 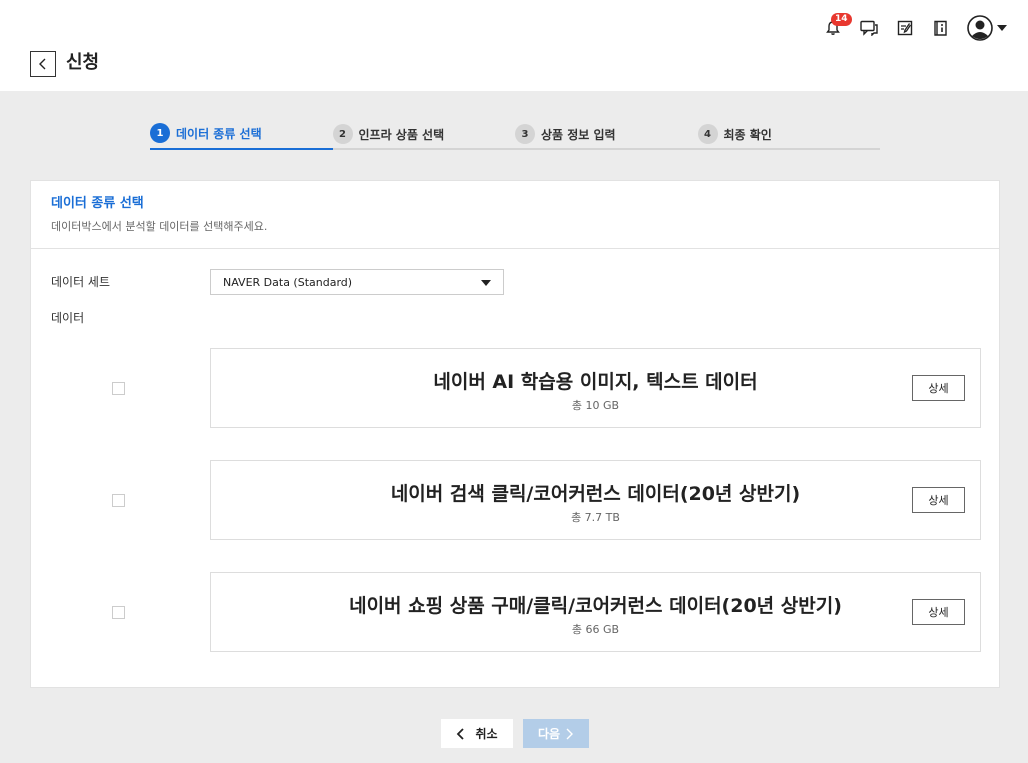 What do you see at coordinates (288, 282) in the screenshot?
I see `dataset-select-value: NAVER Data (Standard)` at bounding box center [288, 282].